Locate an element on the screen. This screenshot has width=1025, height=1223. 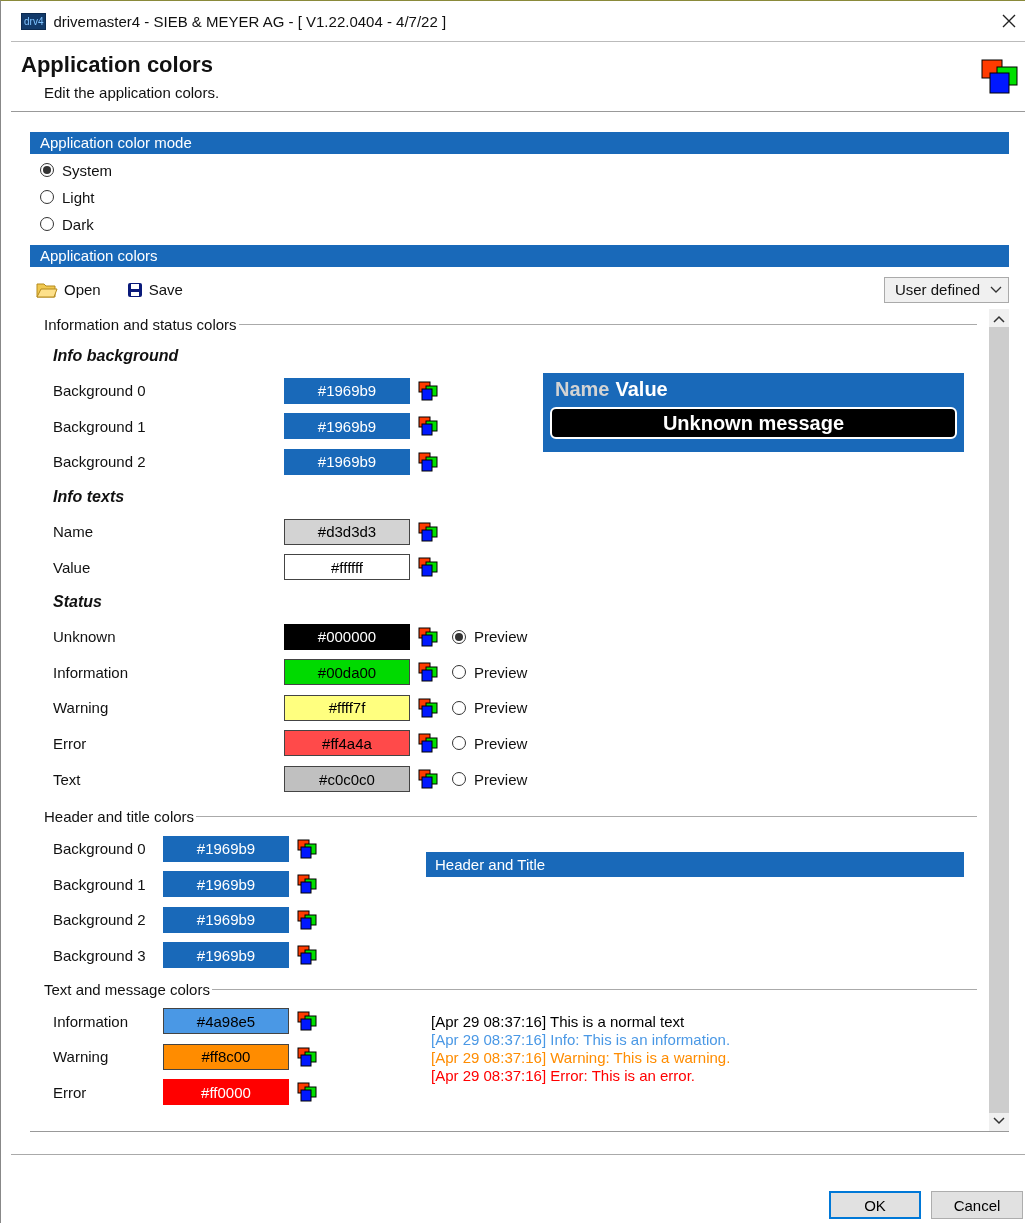
caret-icon is located at coordinates (996, 289).